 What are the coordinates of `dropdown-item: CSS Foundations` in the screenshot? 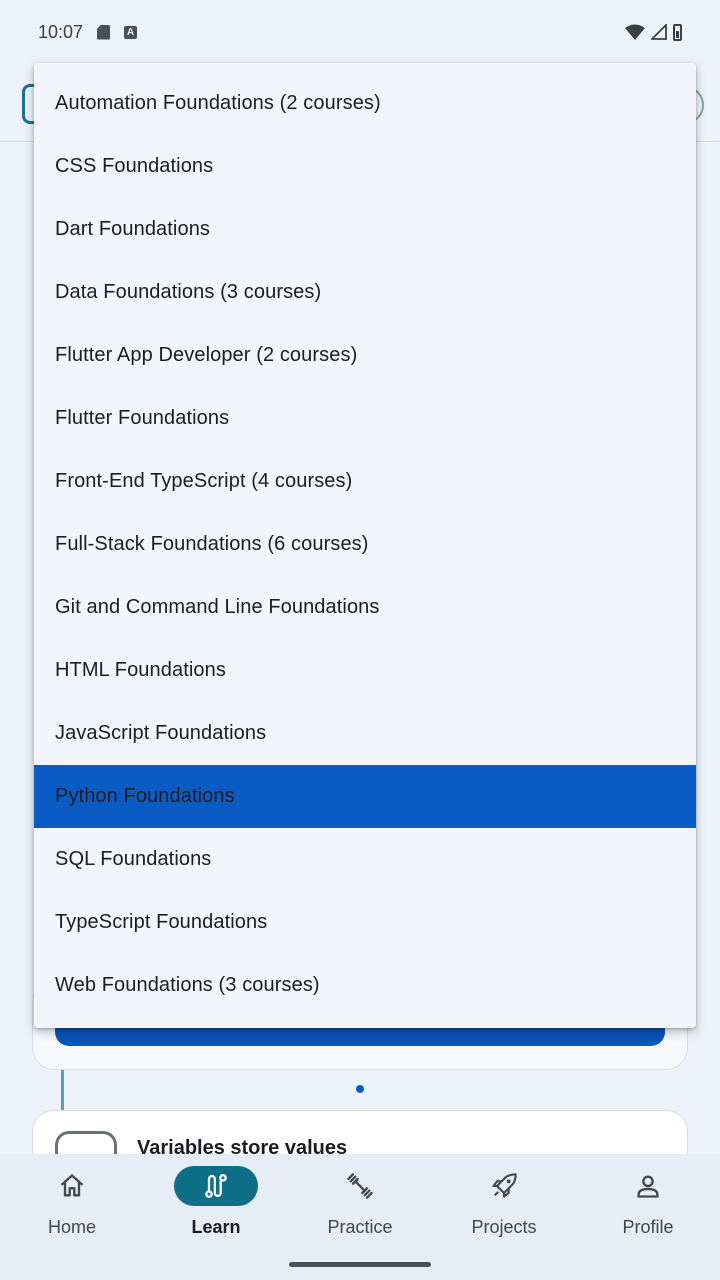 It's located at (365, 166).